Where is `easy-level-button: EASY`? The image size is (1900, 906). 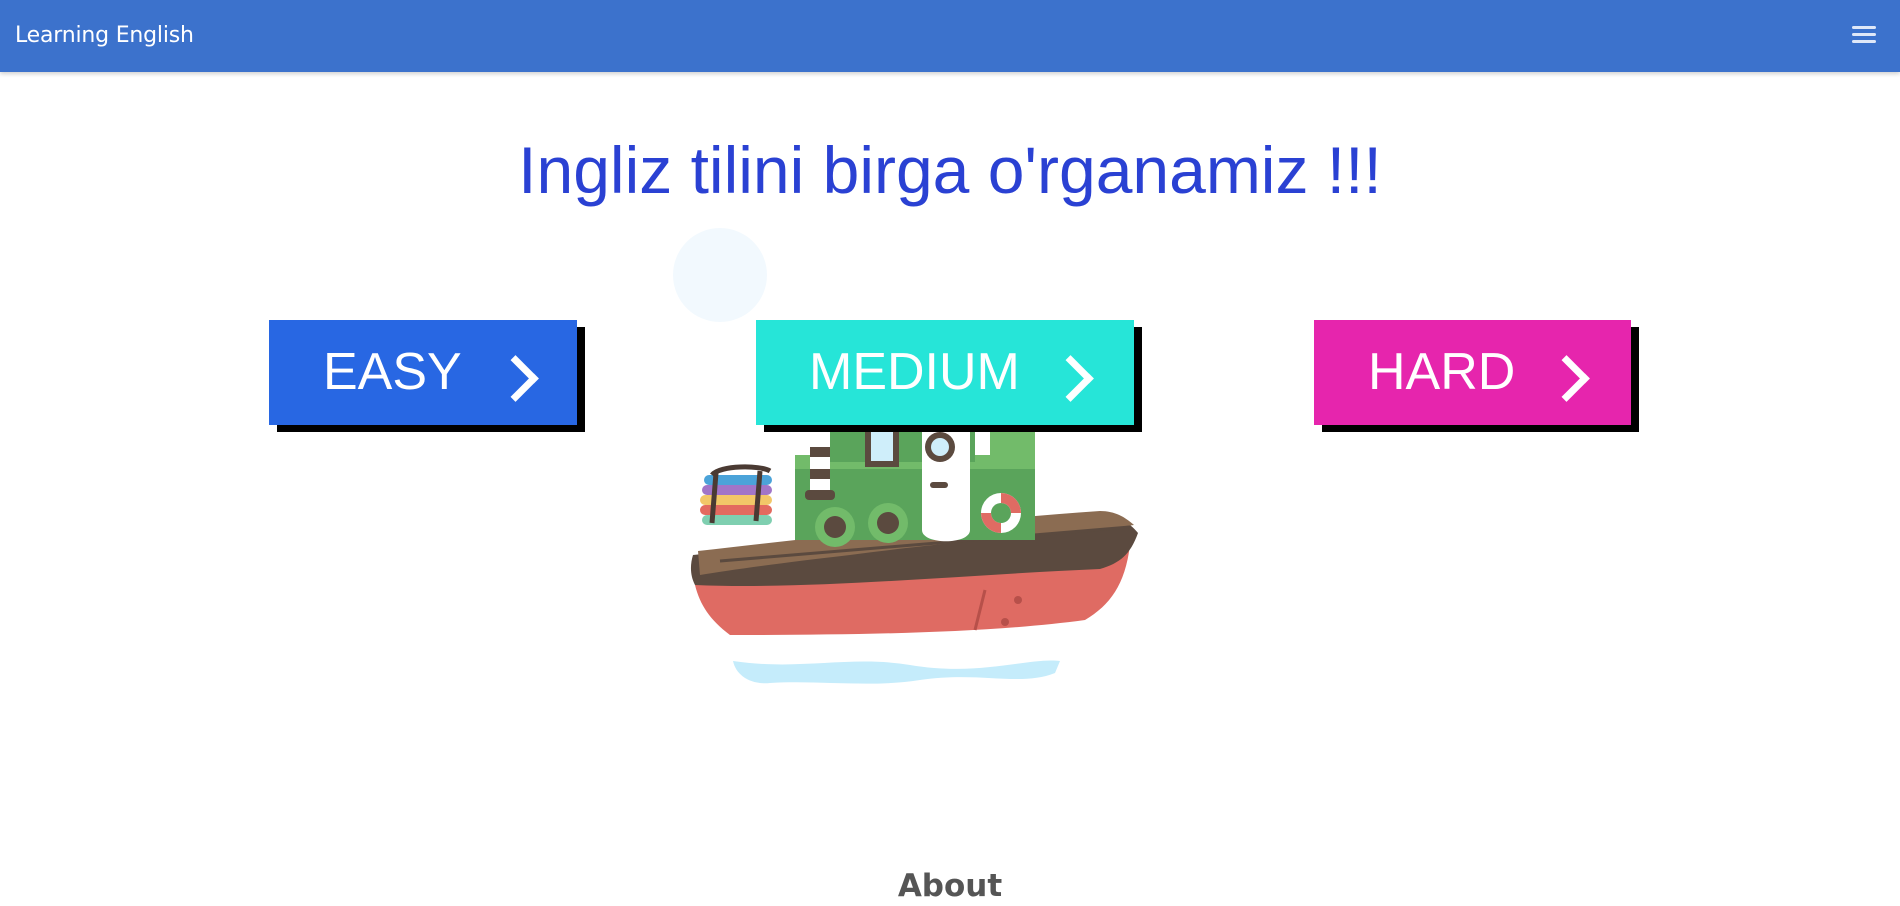
easy-level-button: EASY is located at coordinates (423, 372).